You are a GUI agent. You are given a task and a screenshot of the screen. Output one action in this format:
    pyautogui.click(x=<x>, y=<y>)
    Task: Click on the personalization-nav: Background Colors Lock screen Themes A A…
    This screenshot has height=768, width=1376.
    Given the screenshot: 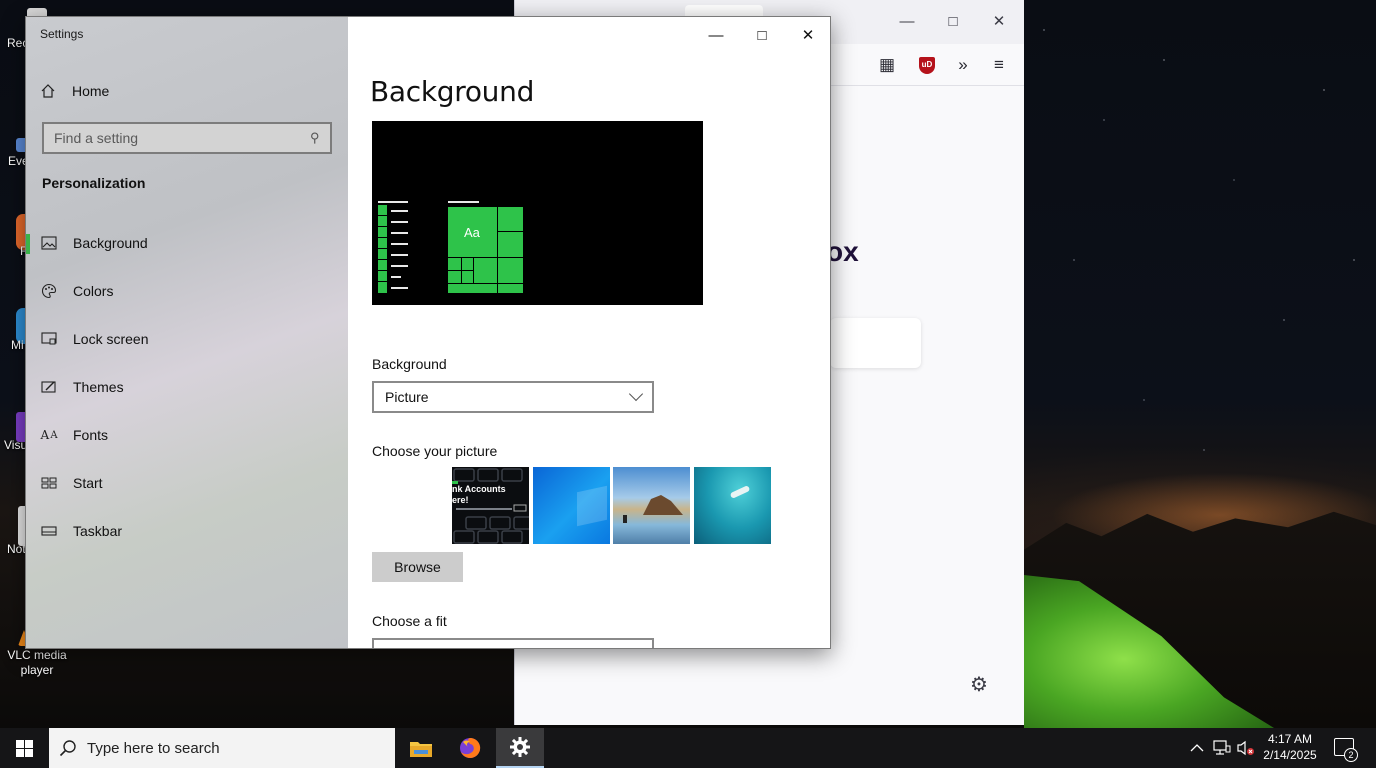 What is the action you would take?
    pyautogui.click(x=187, y=387)
    